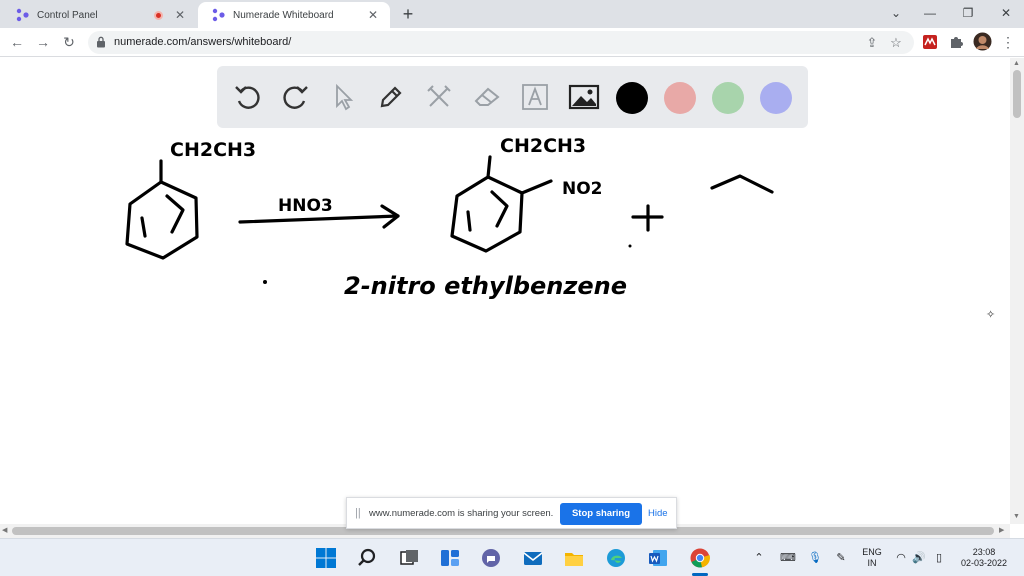  I want to click on tab-numerade-whiteboard: Numerade Whiteboard ✕, so click(294, 15).